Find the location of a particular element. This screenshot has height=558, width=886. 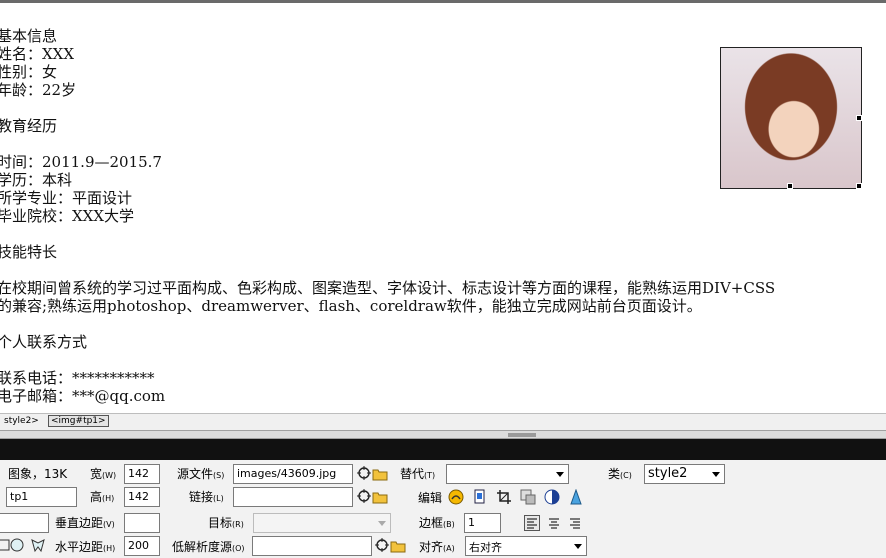

document-line: 性别：女 is located at coordinates (29, 72).